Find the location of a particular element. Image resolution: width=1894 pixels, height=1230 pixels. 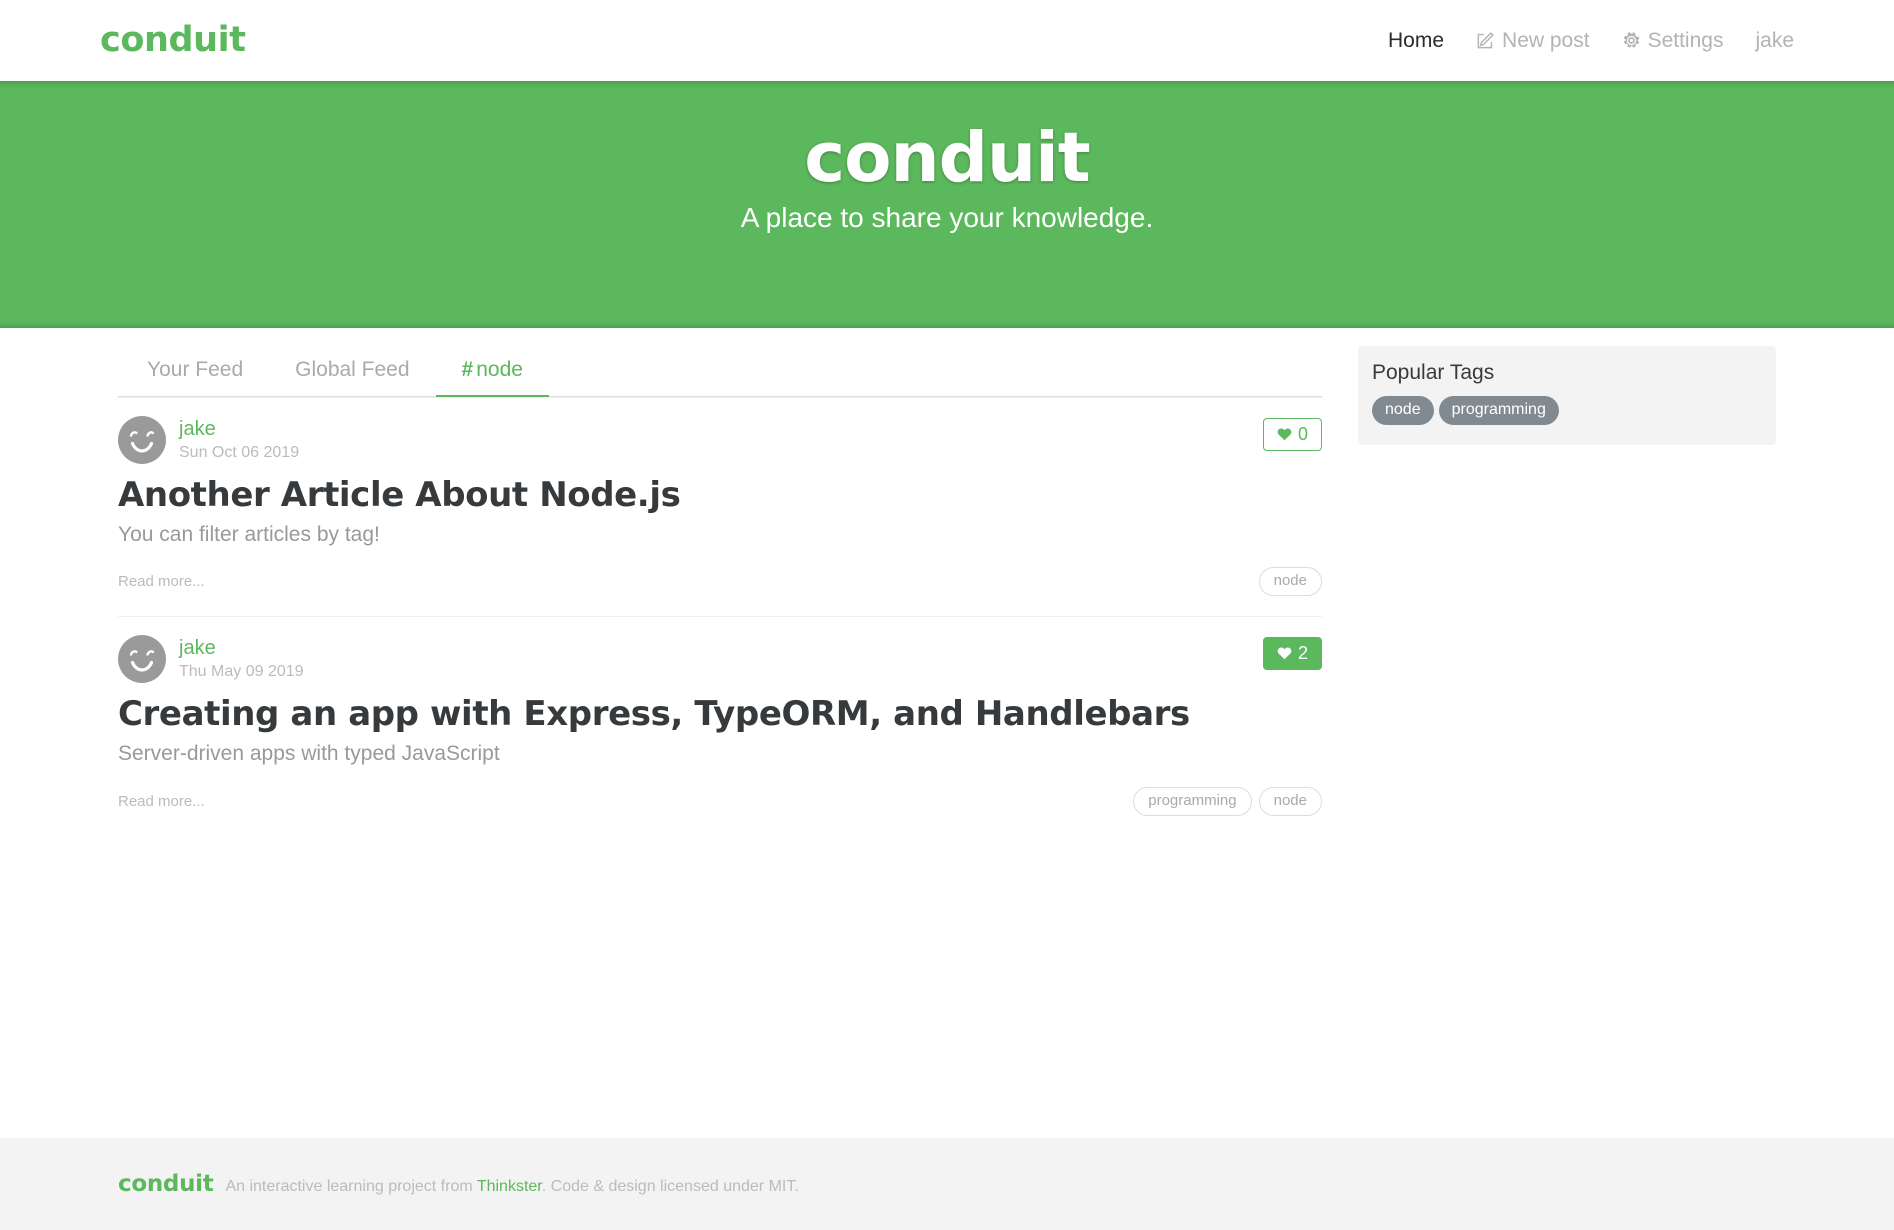

article-date: Thu May 09 2019 is located at coordinates (241, 672).